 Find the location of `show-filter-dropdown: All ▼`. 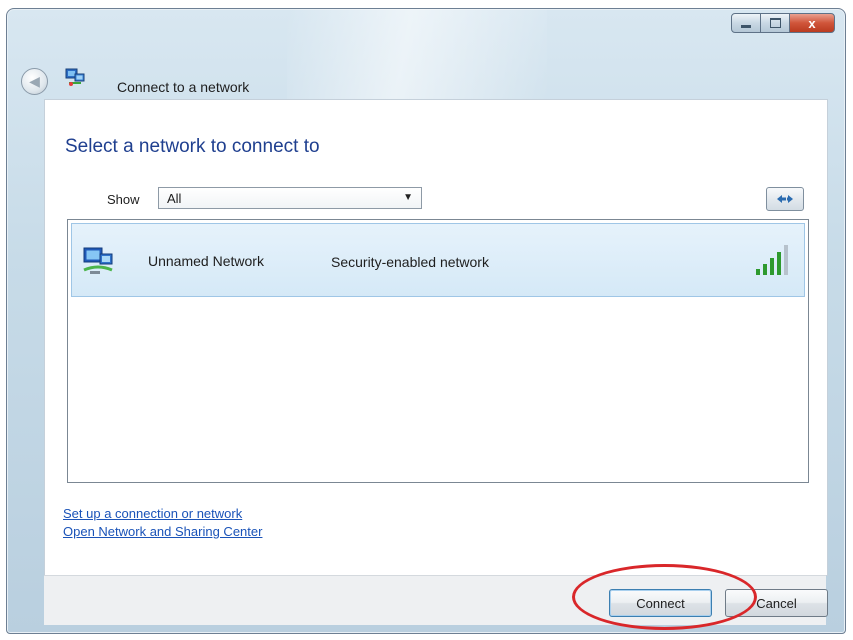

show-filter-dropdown: All ▼ is located at coordinates (290, 198).